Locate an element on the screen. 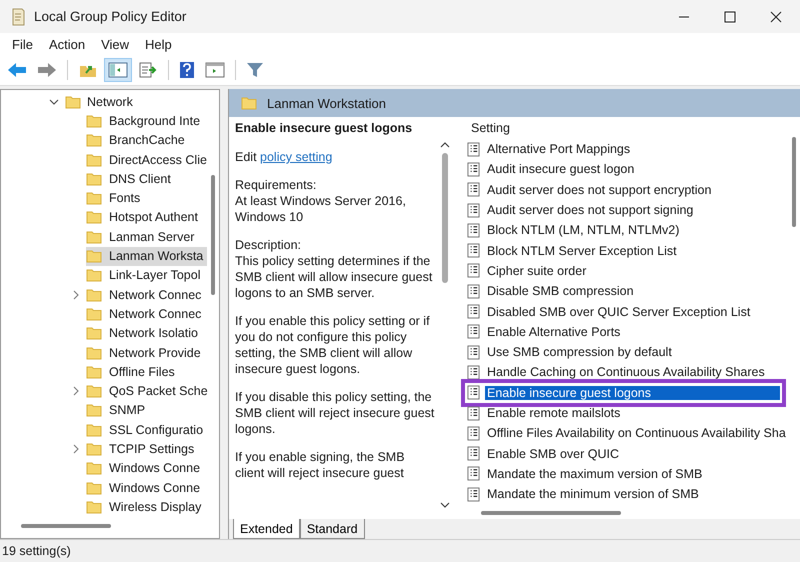 This screenshot has height=562, width=800. menu-item: View is located at coordinates (115, 44).